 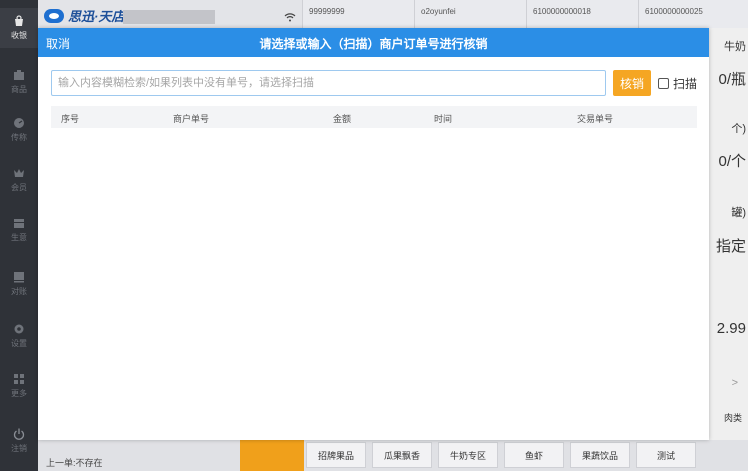 I want to click on checkbox-icon, so click(x=663, y=83).